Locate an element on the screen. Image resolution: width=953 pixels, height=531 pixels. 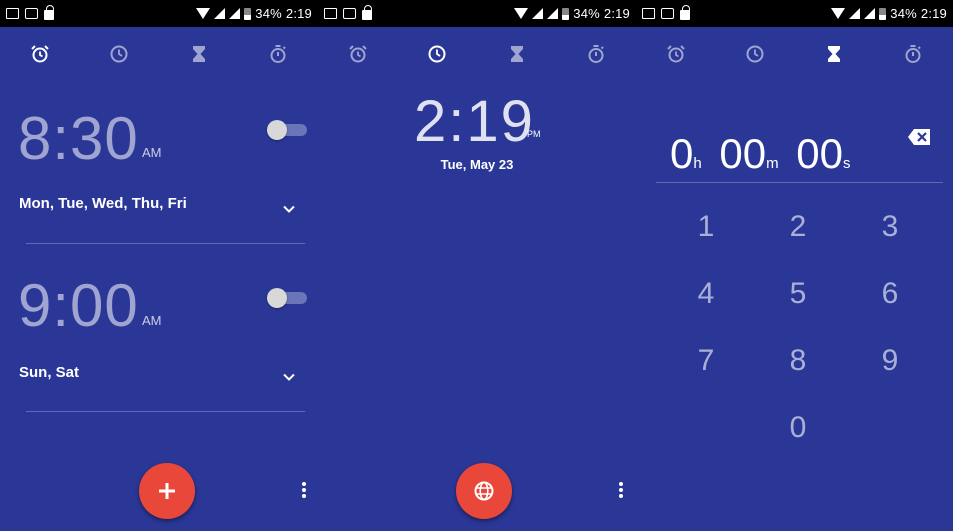
timer-minutes: 00 is located at coordinates (743, 153).